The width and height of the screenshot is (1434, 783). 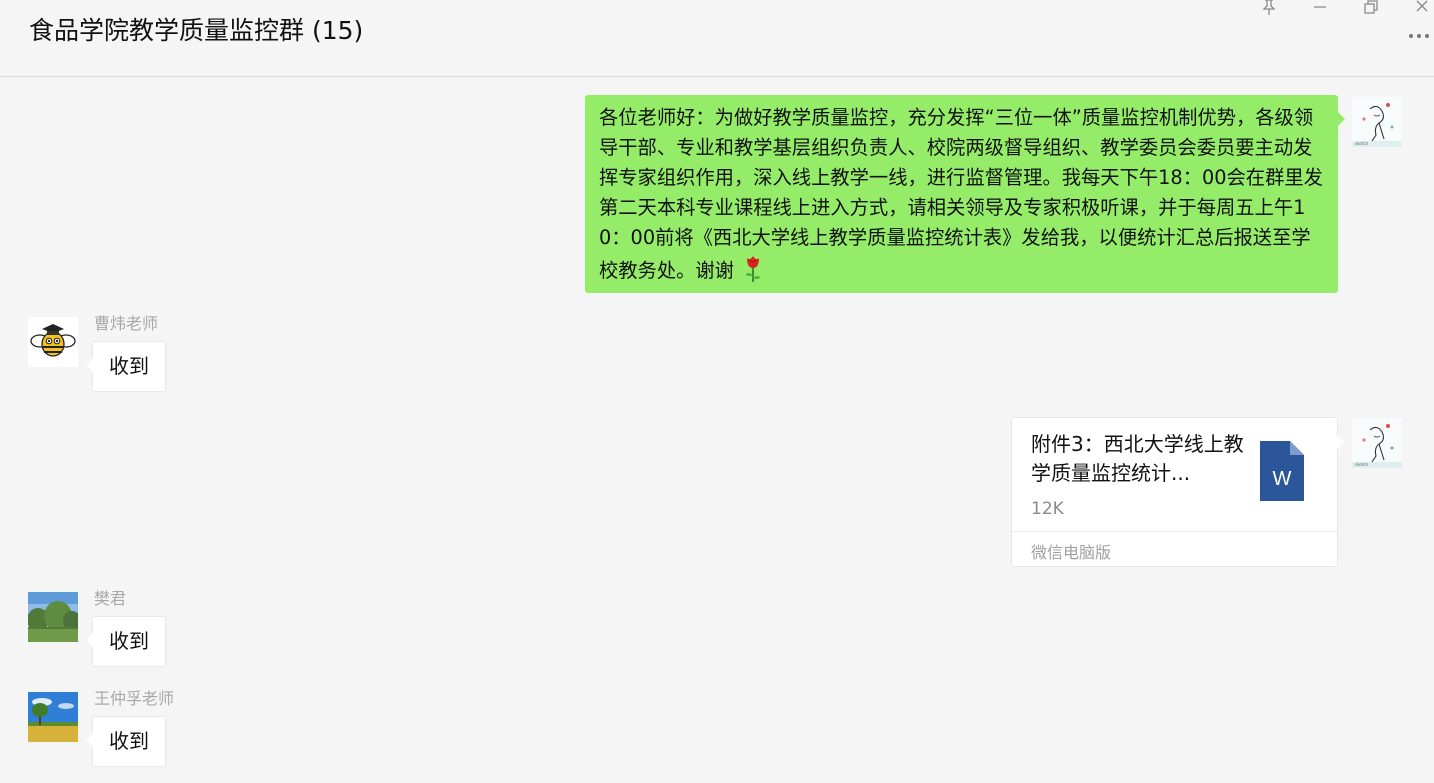 I want to click on pin-icon, so click(x=1269, y=8).